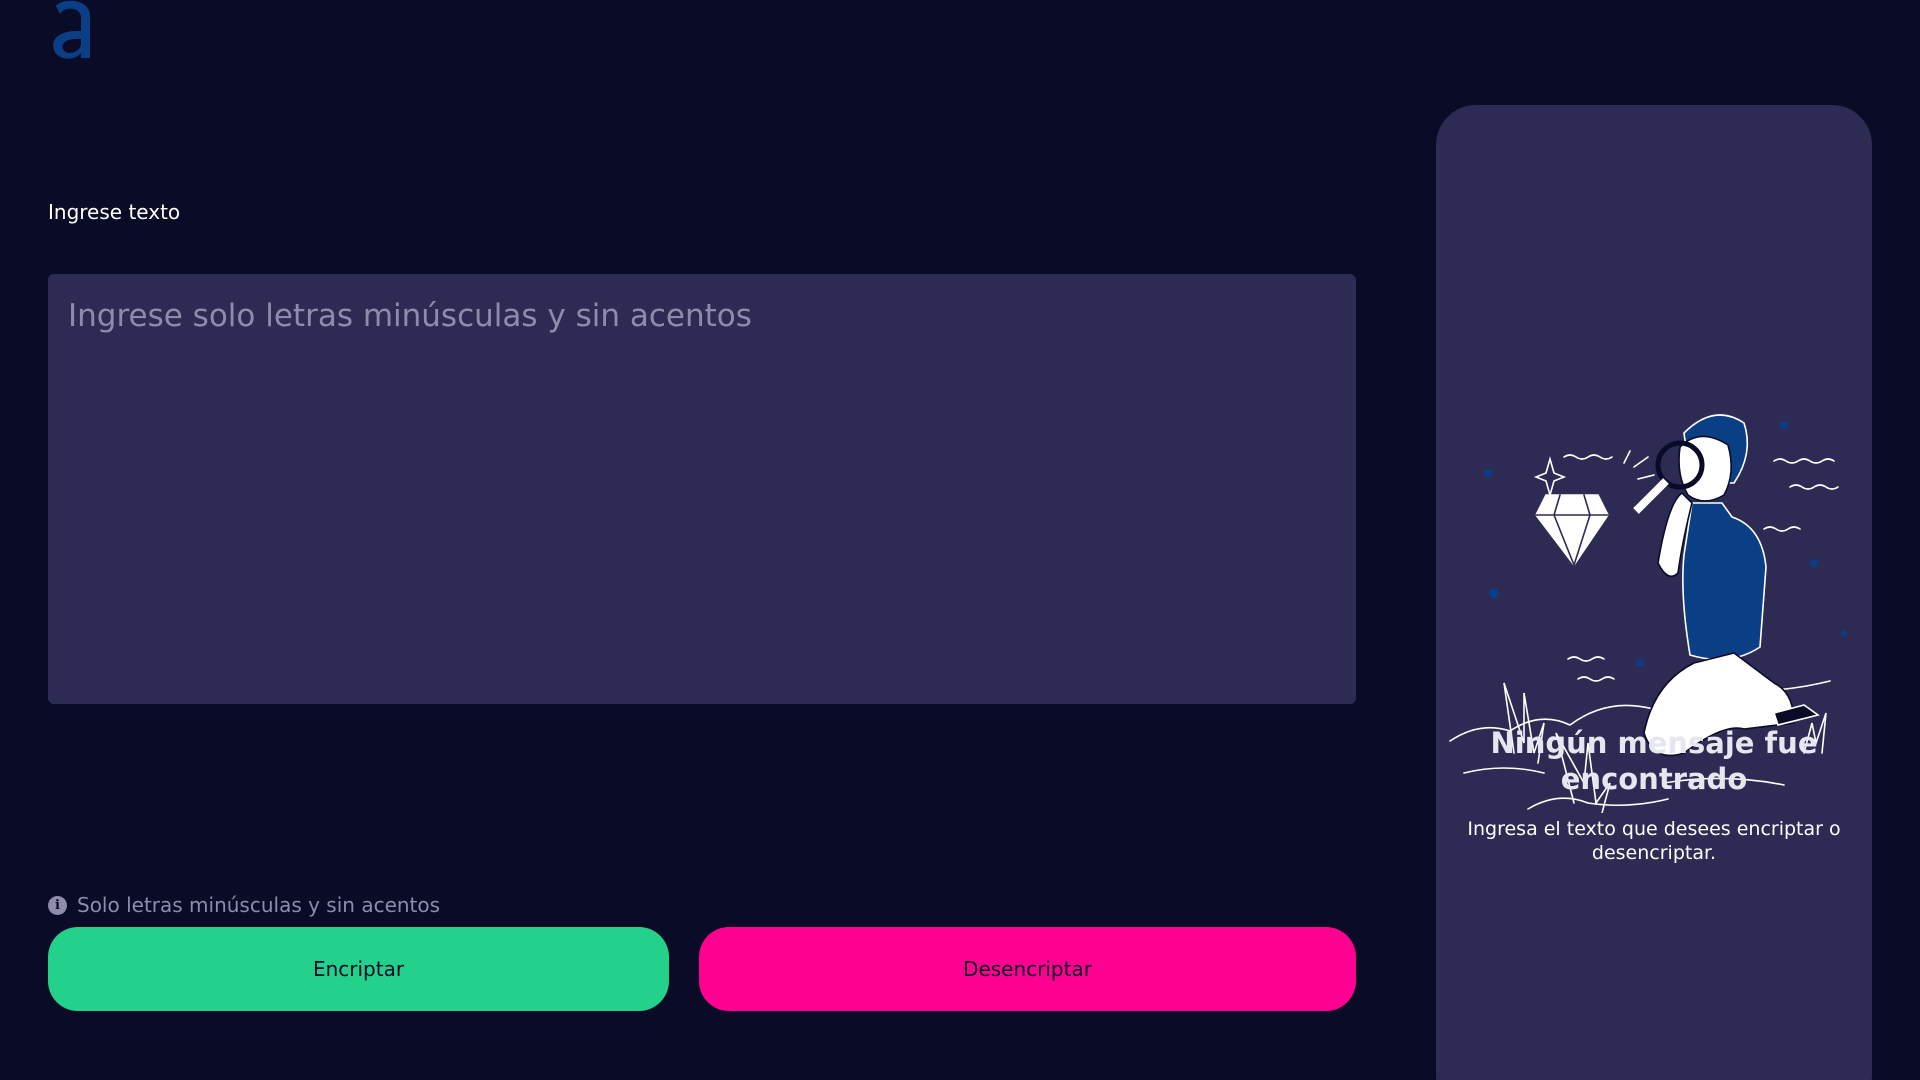  Describe the element at coordinates (57, 905) in the screenshot. I see `info-icon: i` at that location.